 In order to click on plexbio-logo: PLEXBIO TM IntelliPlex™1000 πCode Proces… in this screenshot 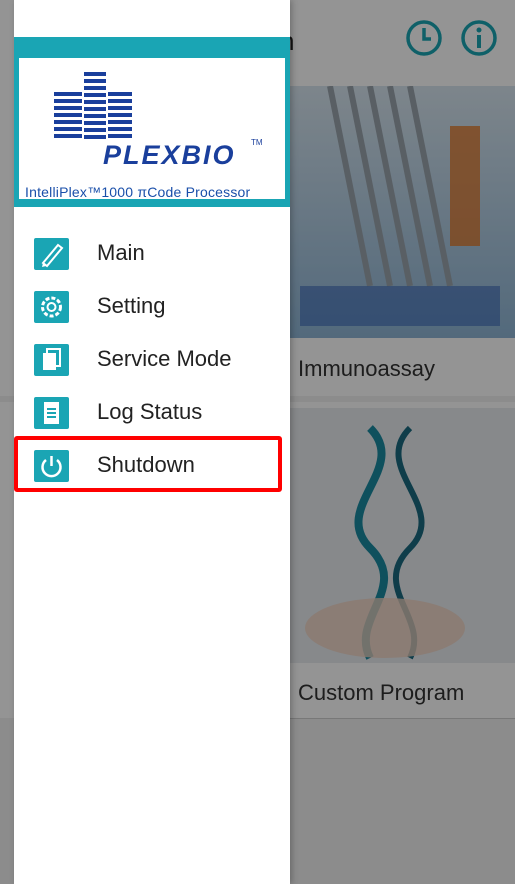, I will do `click(152, 129)`.